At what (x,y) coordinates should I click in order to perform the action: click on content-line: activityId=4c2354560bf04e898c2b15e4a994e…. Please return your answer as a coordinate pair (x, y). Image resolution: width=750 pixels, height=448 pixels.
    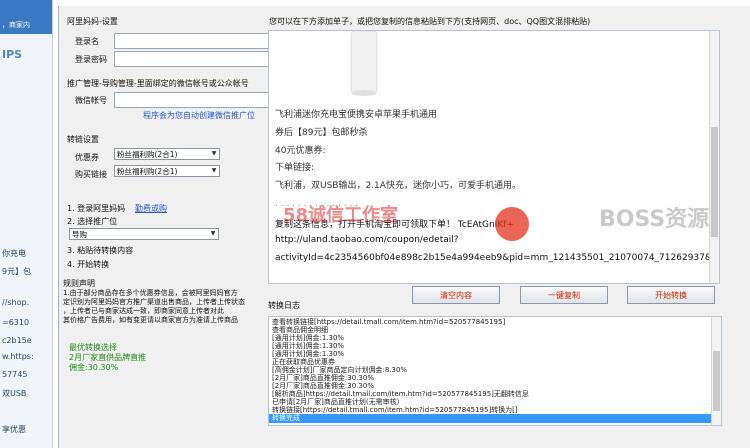
    Looking at the image, I should click on (497, 258).